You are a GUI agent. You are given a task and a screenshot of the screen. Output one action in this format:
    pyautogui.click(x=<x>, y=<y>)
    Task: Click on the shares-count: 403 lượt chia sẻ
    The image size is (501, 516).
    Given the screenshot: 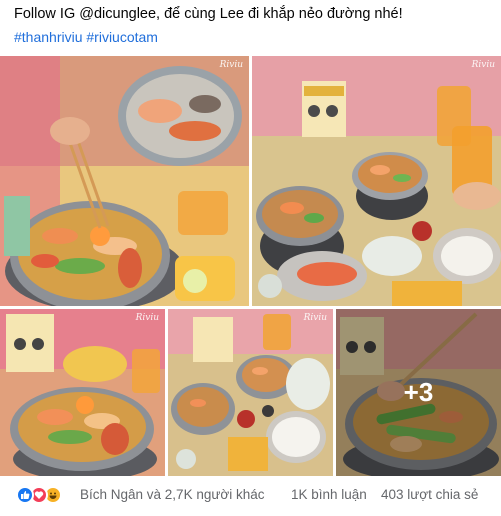 What is the action you would take?
    pyautogui.click(x=429, y=494)
    